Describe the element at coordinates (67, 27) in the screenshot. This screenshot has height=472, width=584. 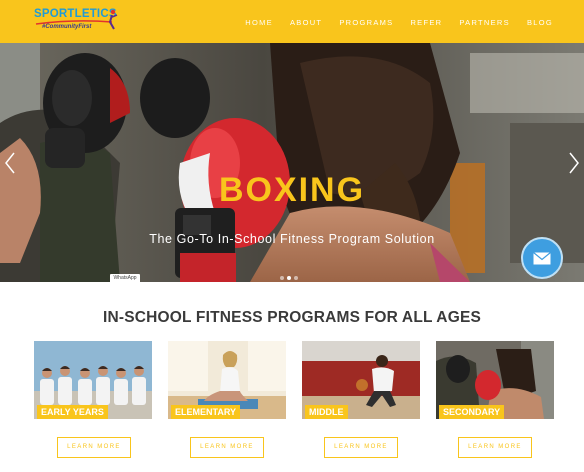
I see `logo-tagline: #CommunityFirst` at that location.